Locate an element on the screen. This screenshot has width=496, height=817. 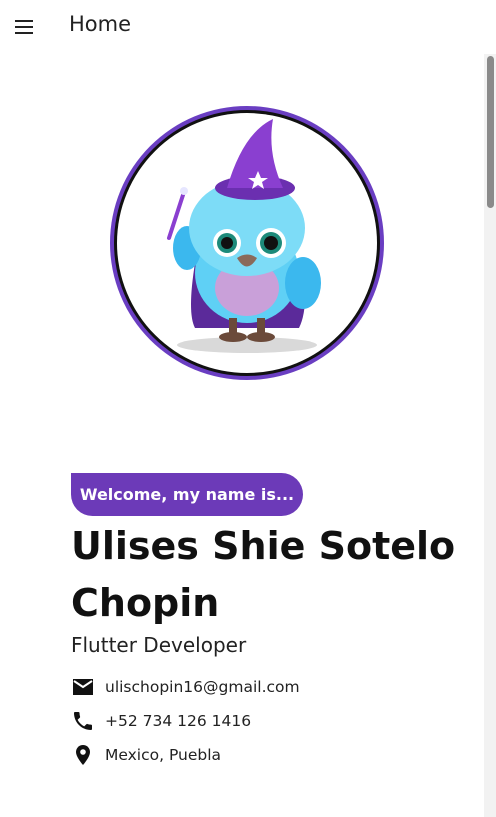
page-title: Home is located at coordinates (100, 24).